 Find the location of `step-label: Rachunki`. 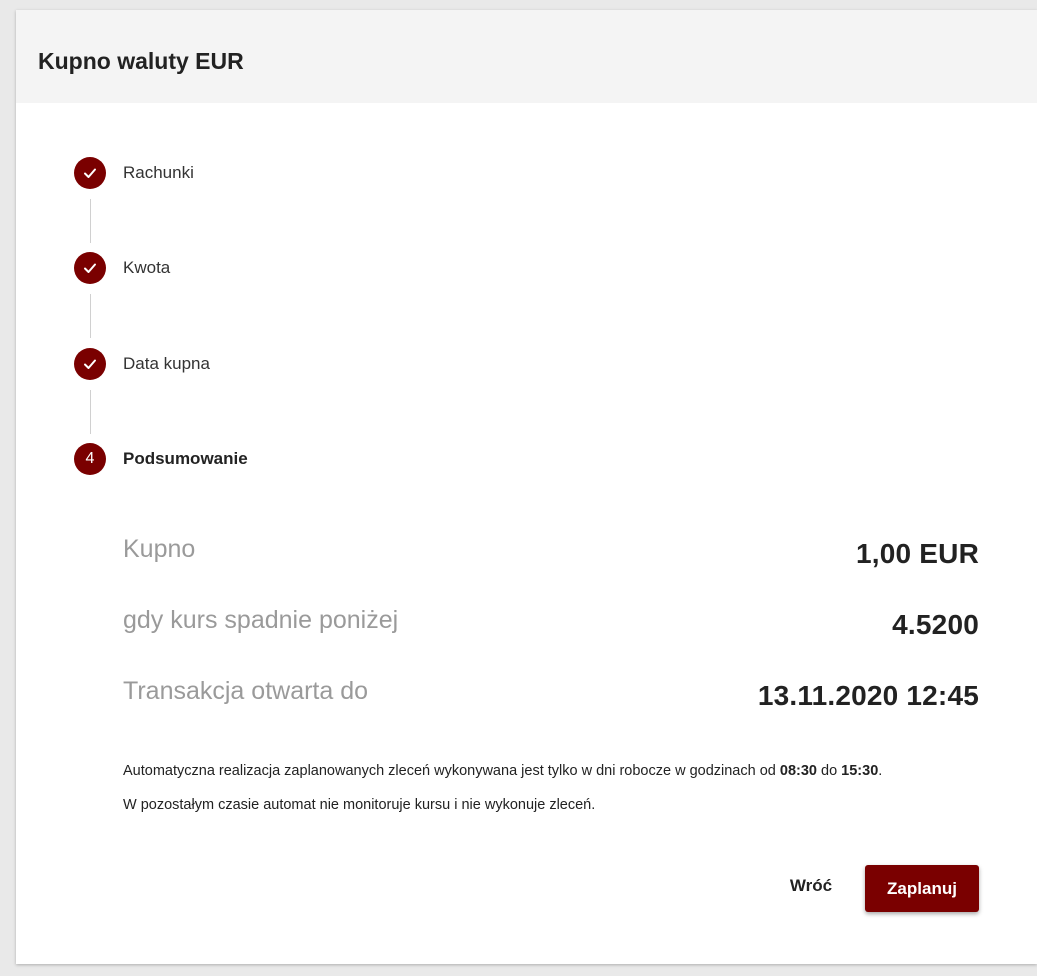

step-label: Rachunki is located at coordinates (158, 172).